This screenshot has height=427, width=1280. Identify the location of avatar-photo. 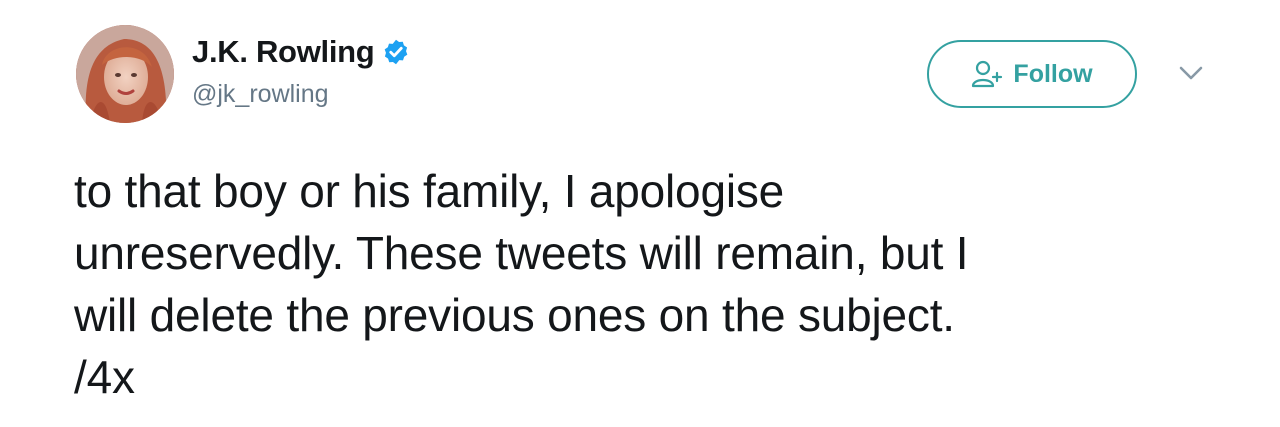
(125, 74).